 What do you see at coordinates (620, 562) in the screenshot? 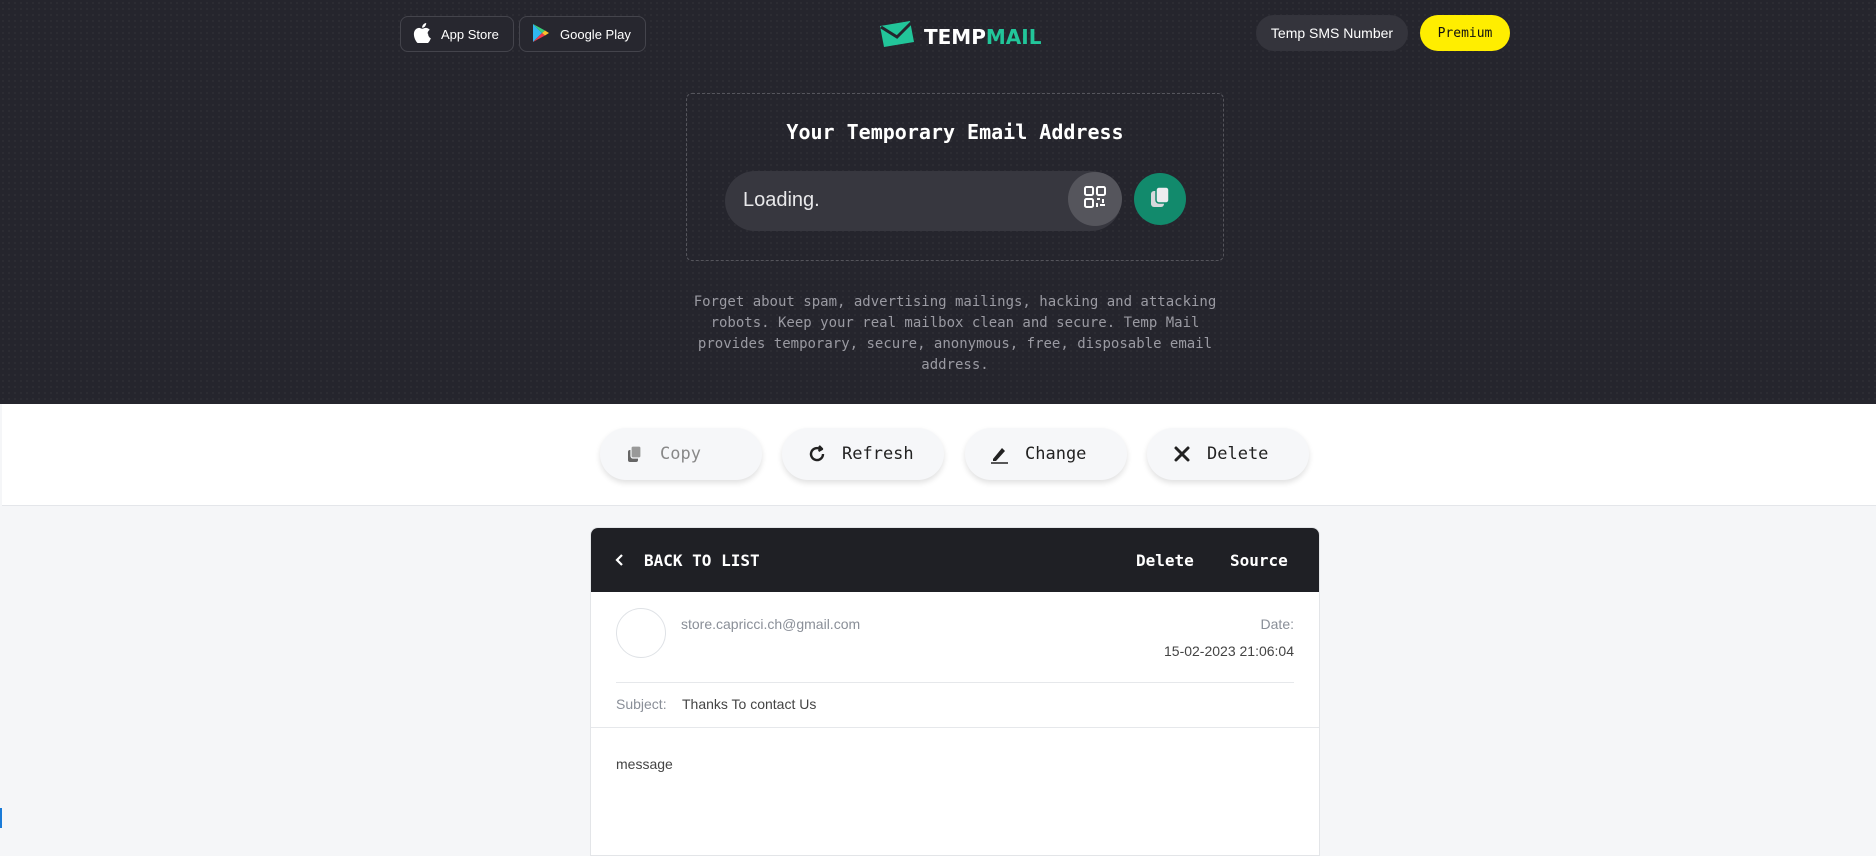
I see `chevron-left-icon` at bounding box center [620, 562].